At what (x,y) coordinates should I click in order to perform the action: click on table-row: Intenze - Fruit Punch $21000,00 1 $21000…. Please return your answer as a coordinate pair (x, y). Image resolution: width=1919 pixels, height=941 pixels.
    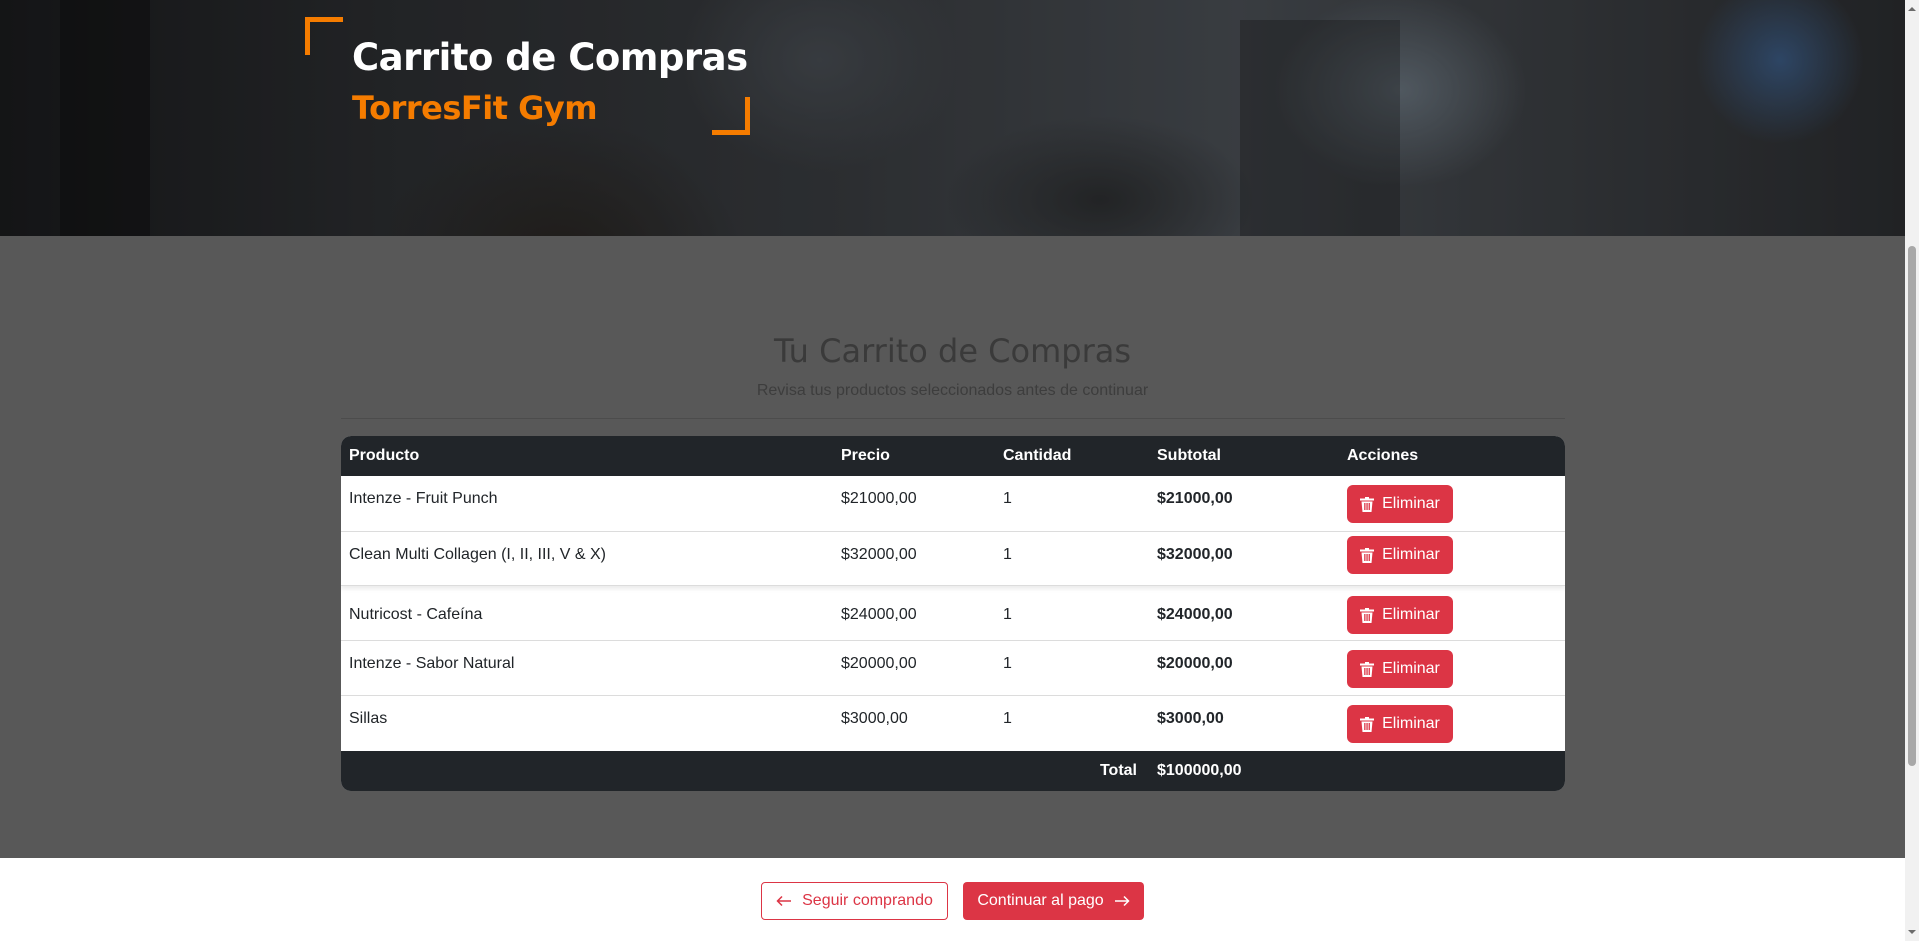
    Looking at the image, I should click on (953, 504).